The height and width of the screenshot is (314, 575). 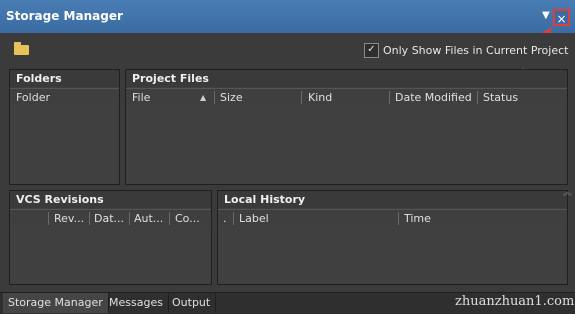 I want to click on open-folder-icon, so click(x=21, y=48).